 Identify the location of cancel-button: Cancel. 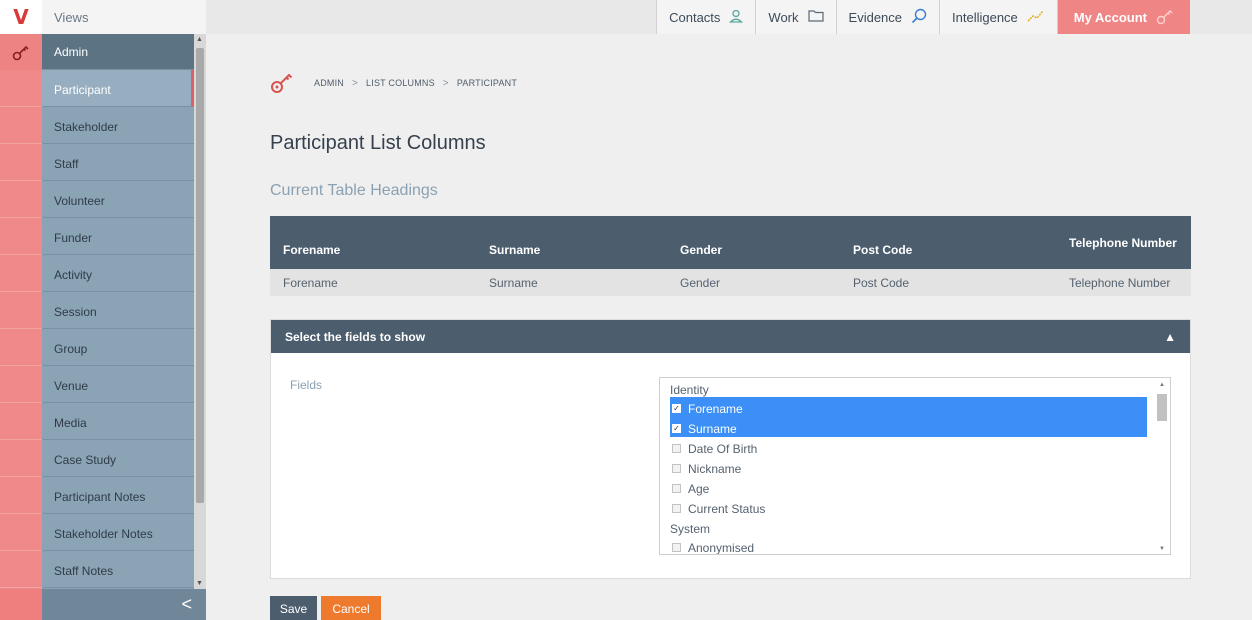
(351, 608).